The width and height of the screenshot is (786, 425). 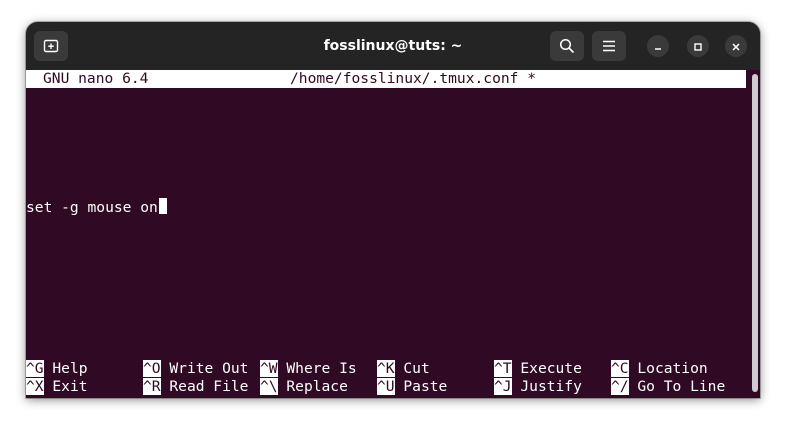 I want to click on new-tab-button, so click(x=51, y=46).